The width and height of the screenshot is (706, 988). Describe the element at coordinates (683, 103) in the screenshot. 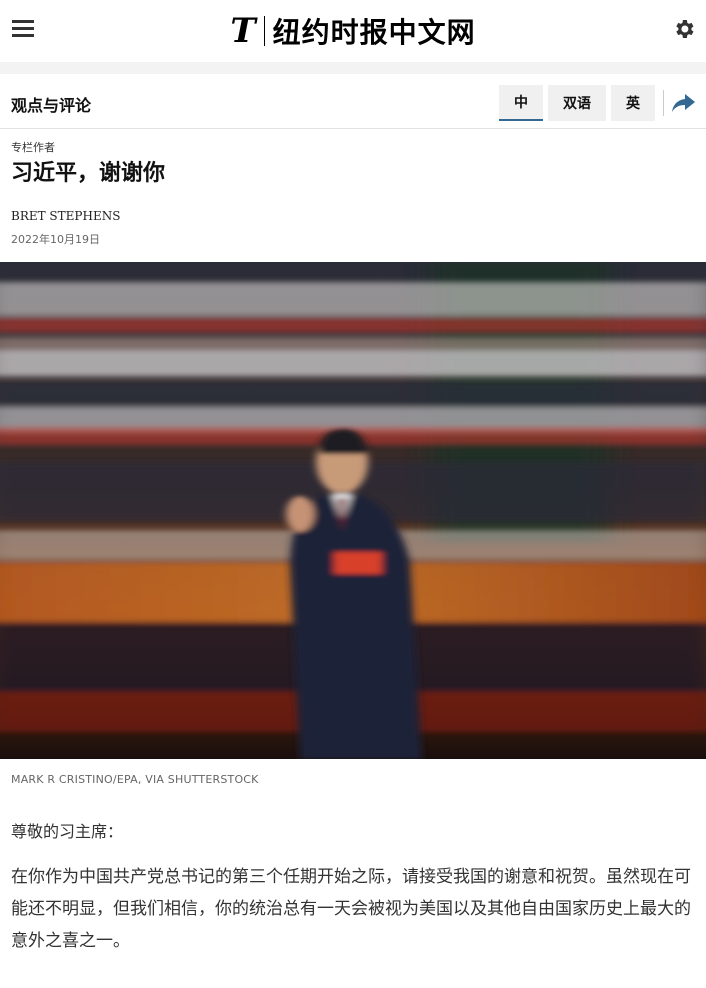

I see `share-arrow-icon` at that location.